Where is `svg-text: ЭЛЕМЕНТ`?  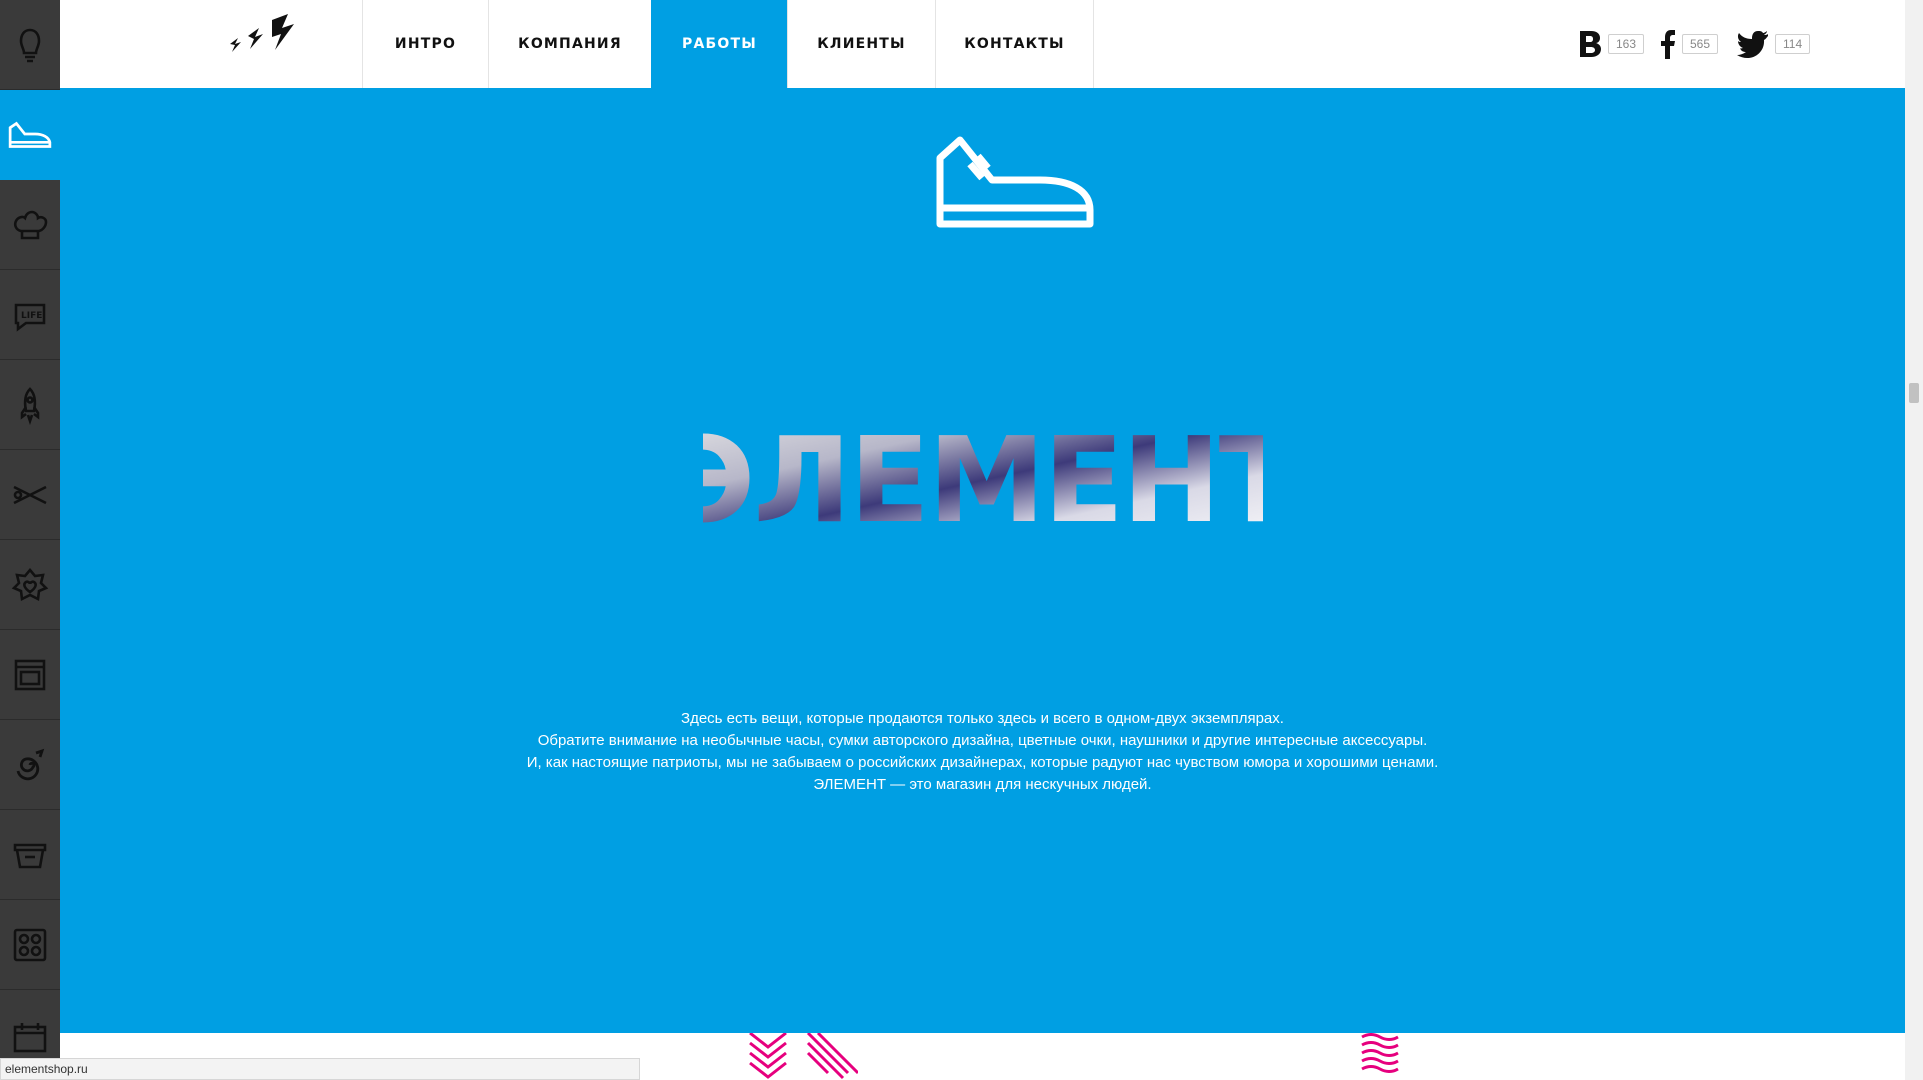 svg-text: ЭЛЕМЕНТ is located at coordinates (983, 481).